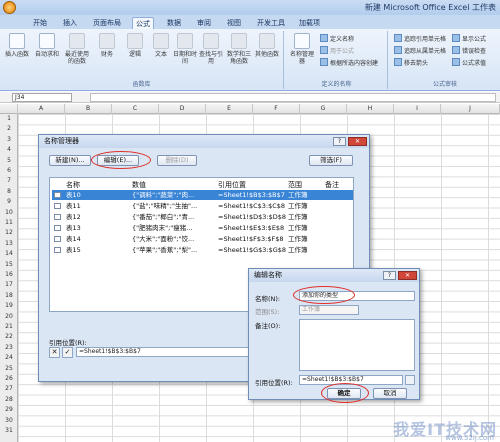 The image size is (500, 442). I want to click on row-header: 10, so click(9, 213).